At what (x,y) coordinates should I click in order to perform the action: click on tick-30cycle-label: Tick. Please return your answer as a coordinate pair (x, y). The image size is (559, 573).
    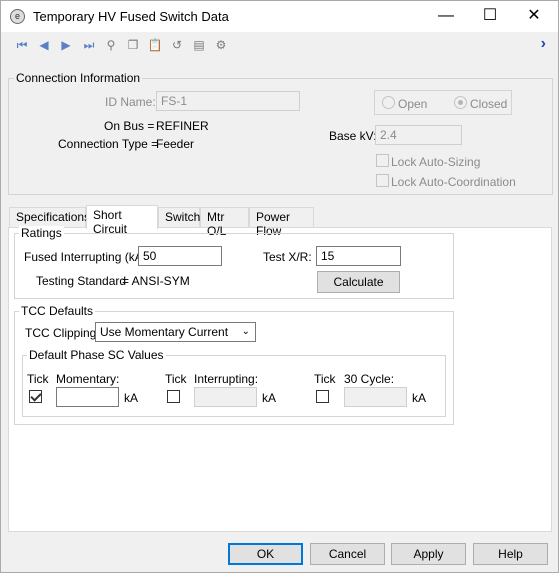
    Looking at the image, I should click on (325, 379).